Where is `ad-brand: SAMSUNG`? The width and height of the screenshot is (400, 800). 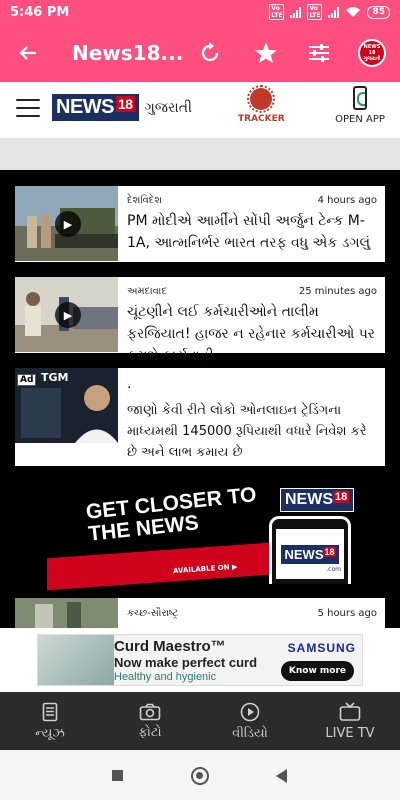
ad-brand: SAMSUNG is located at coordinates (321, 648).